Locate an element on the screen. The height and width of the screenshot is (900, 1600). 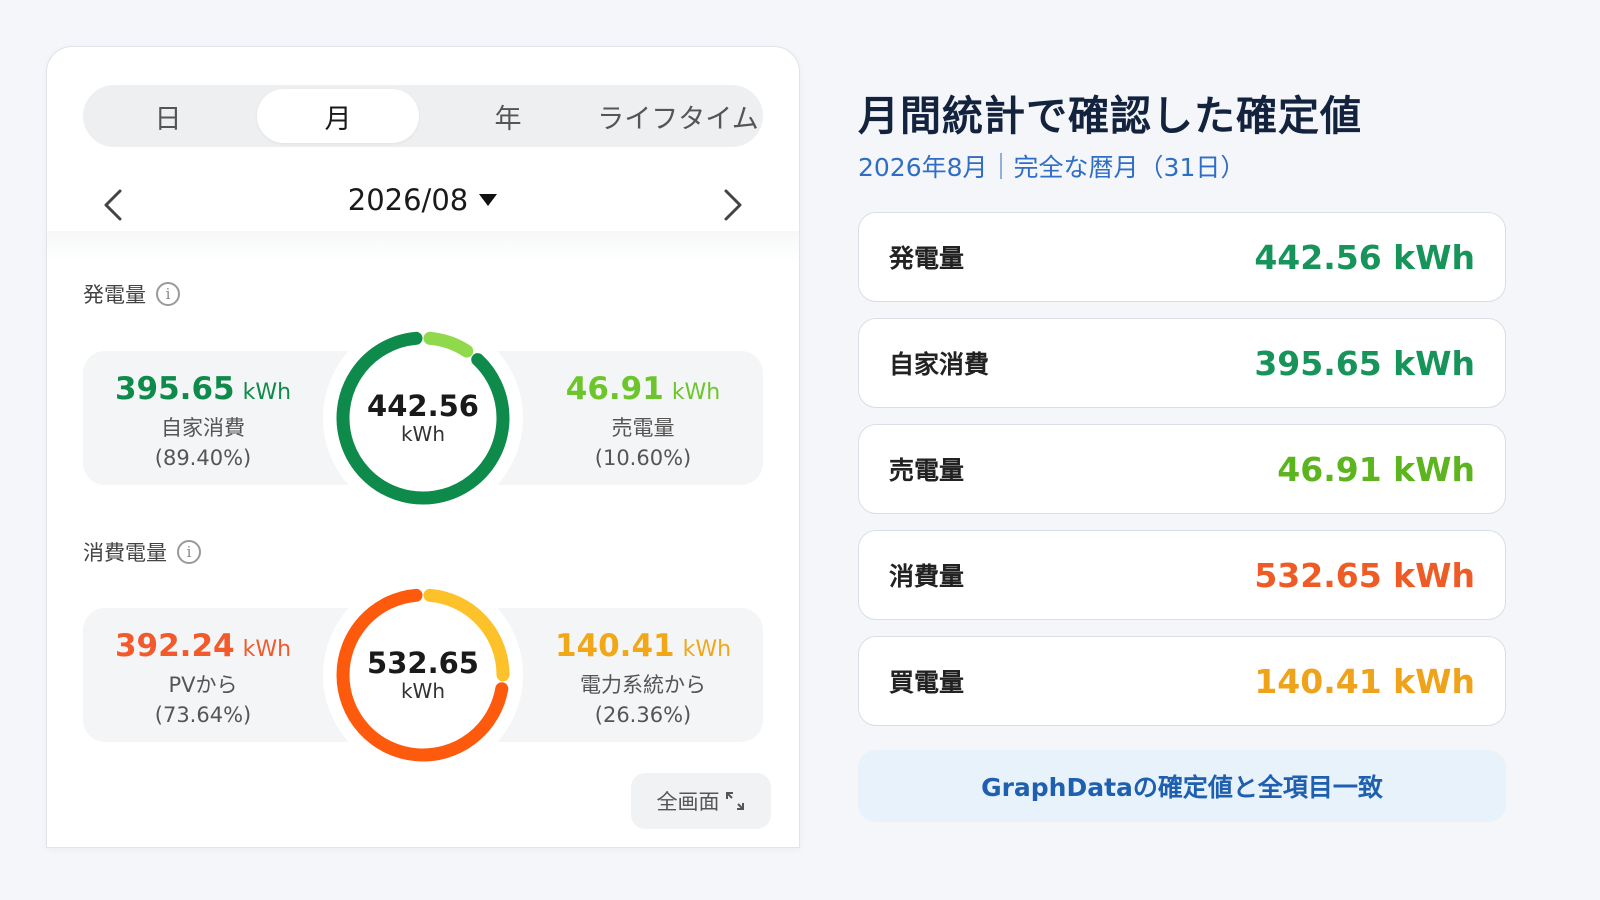
grid-supply-unit: kWh is located at coordinates (707, 649).